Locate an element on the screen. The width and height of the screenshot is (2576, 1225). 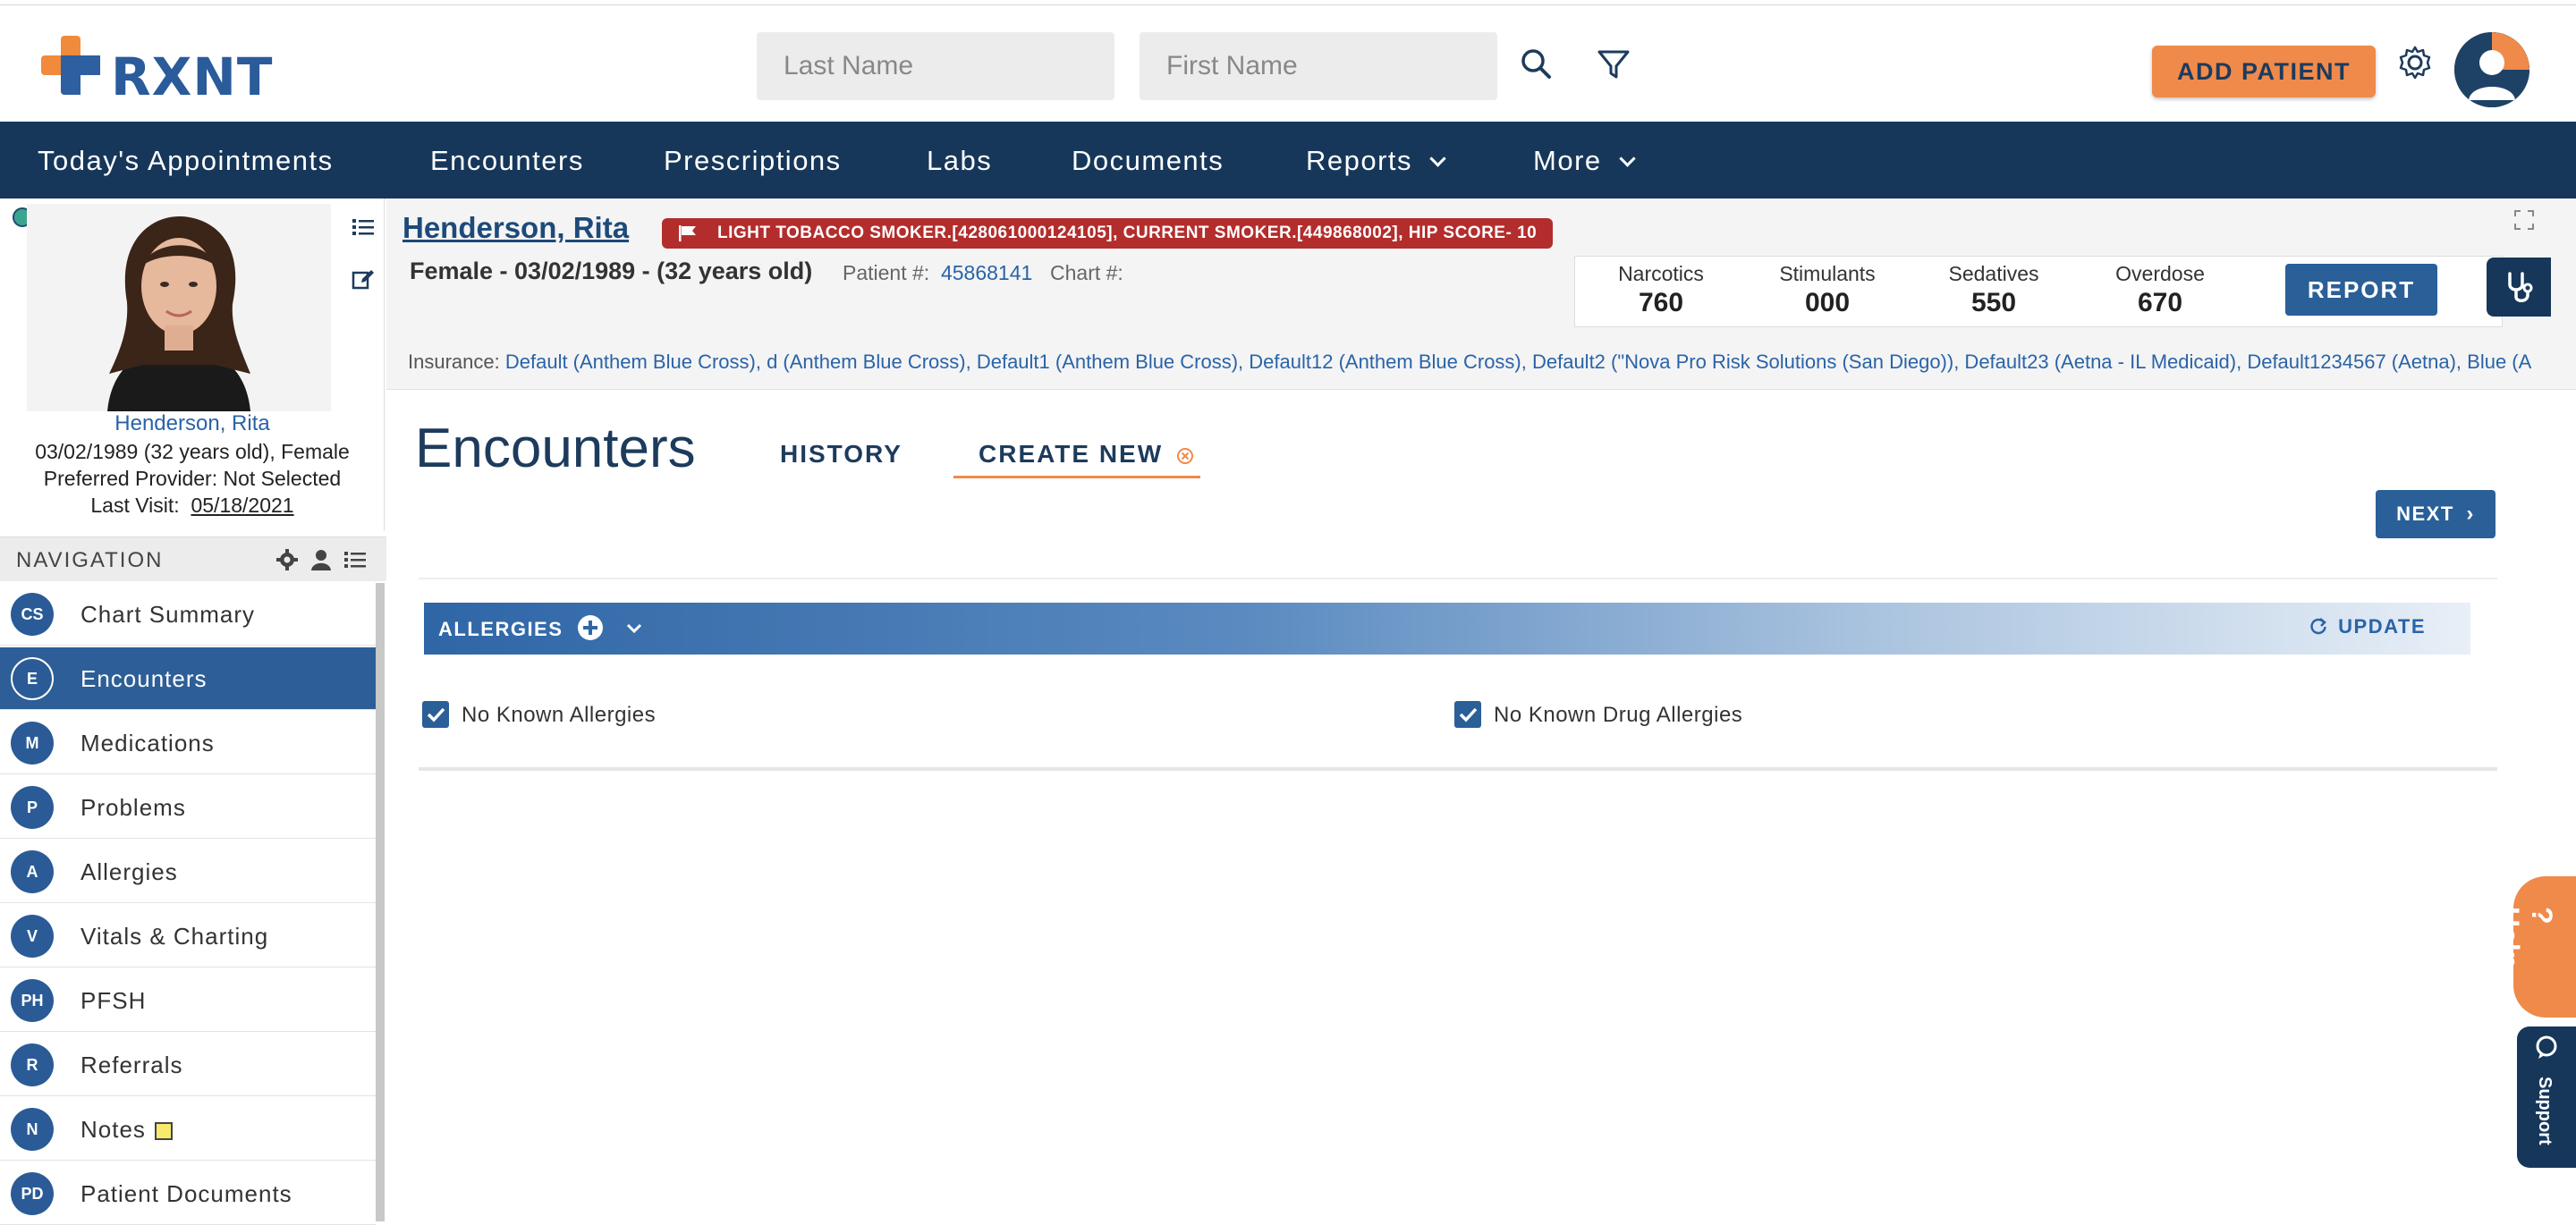
nav-prescriptions: Prescriptions is located at coordinates (753, 161).